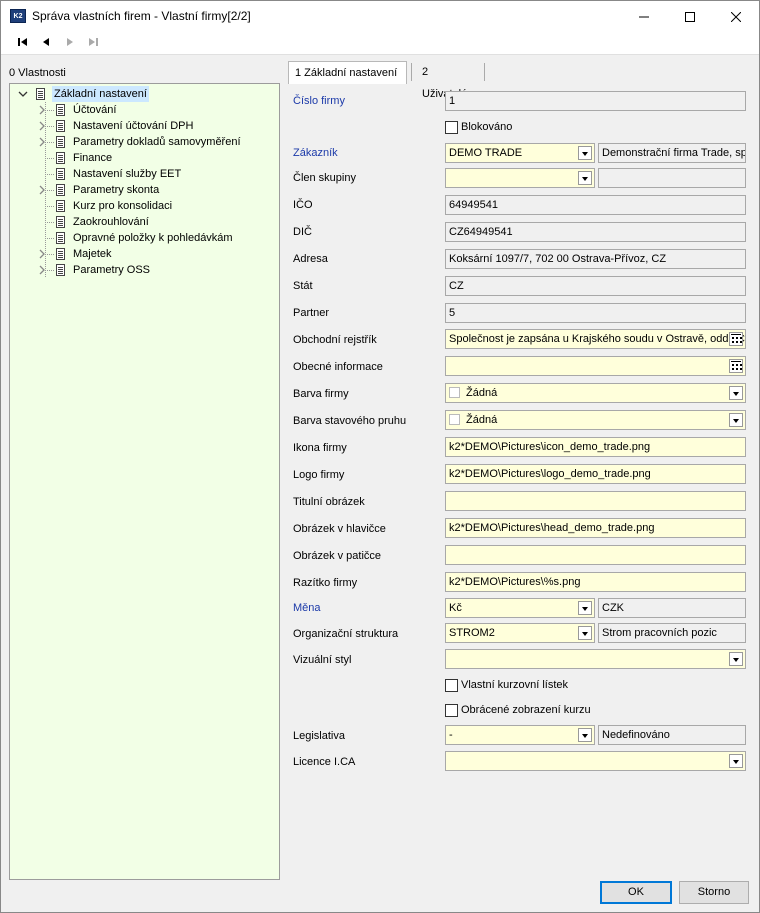 This screenshot has width=760, height=913. Describe the element at coordinates (153, 238) in the screenshot. I see `tree-item-label: Opravné položky k pohledávkám` at that location.